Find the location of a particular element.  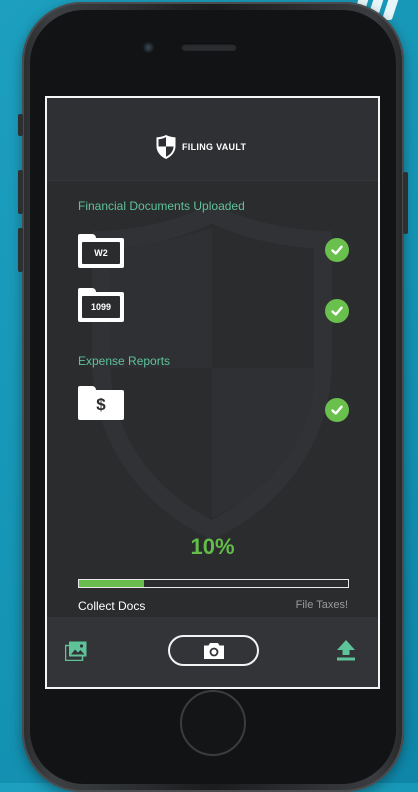

section-label-expense-reports: Expense Reports is located at coordinates (124, 361).